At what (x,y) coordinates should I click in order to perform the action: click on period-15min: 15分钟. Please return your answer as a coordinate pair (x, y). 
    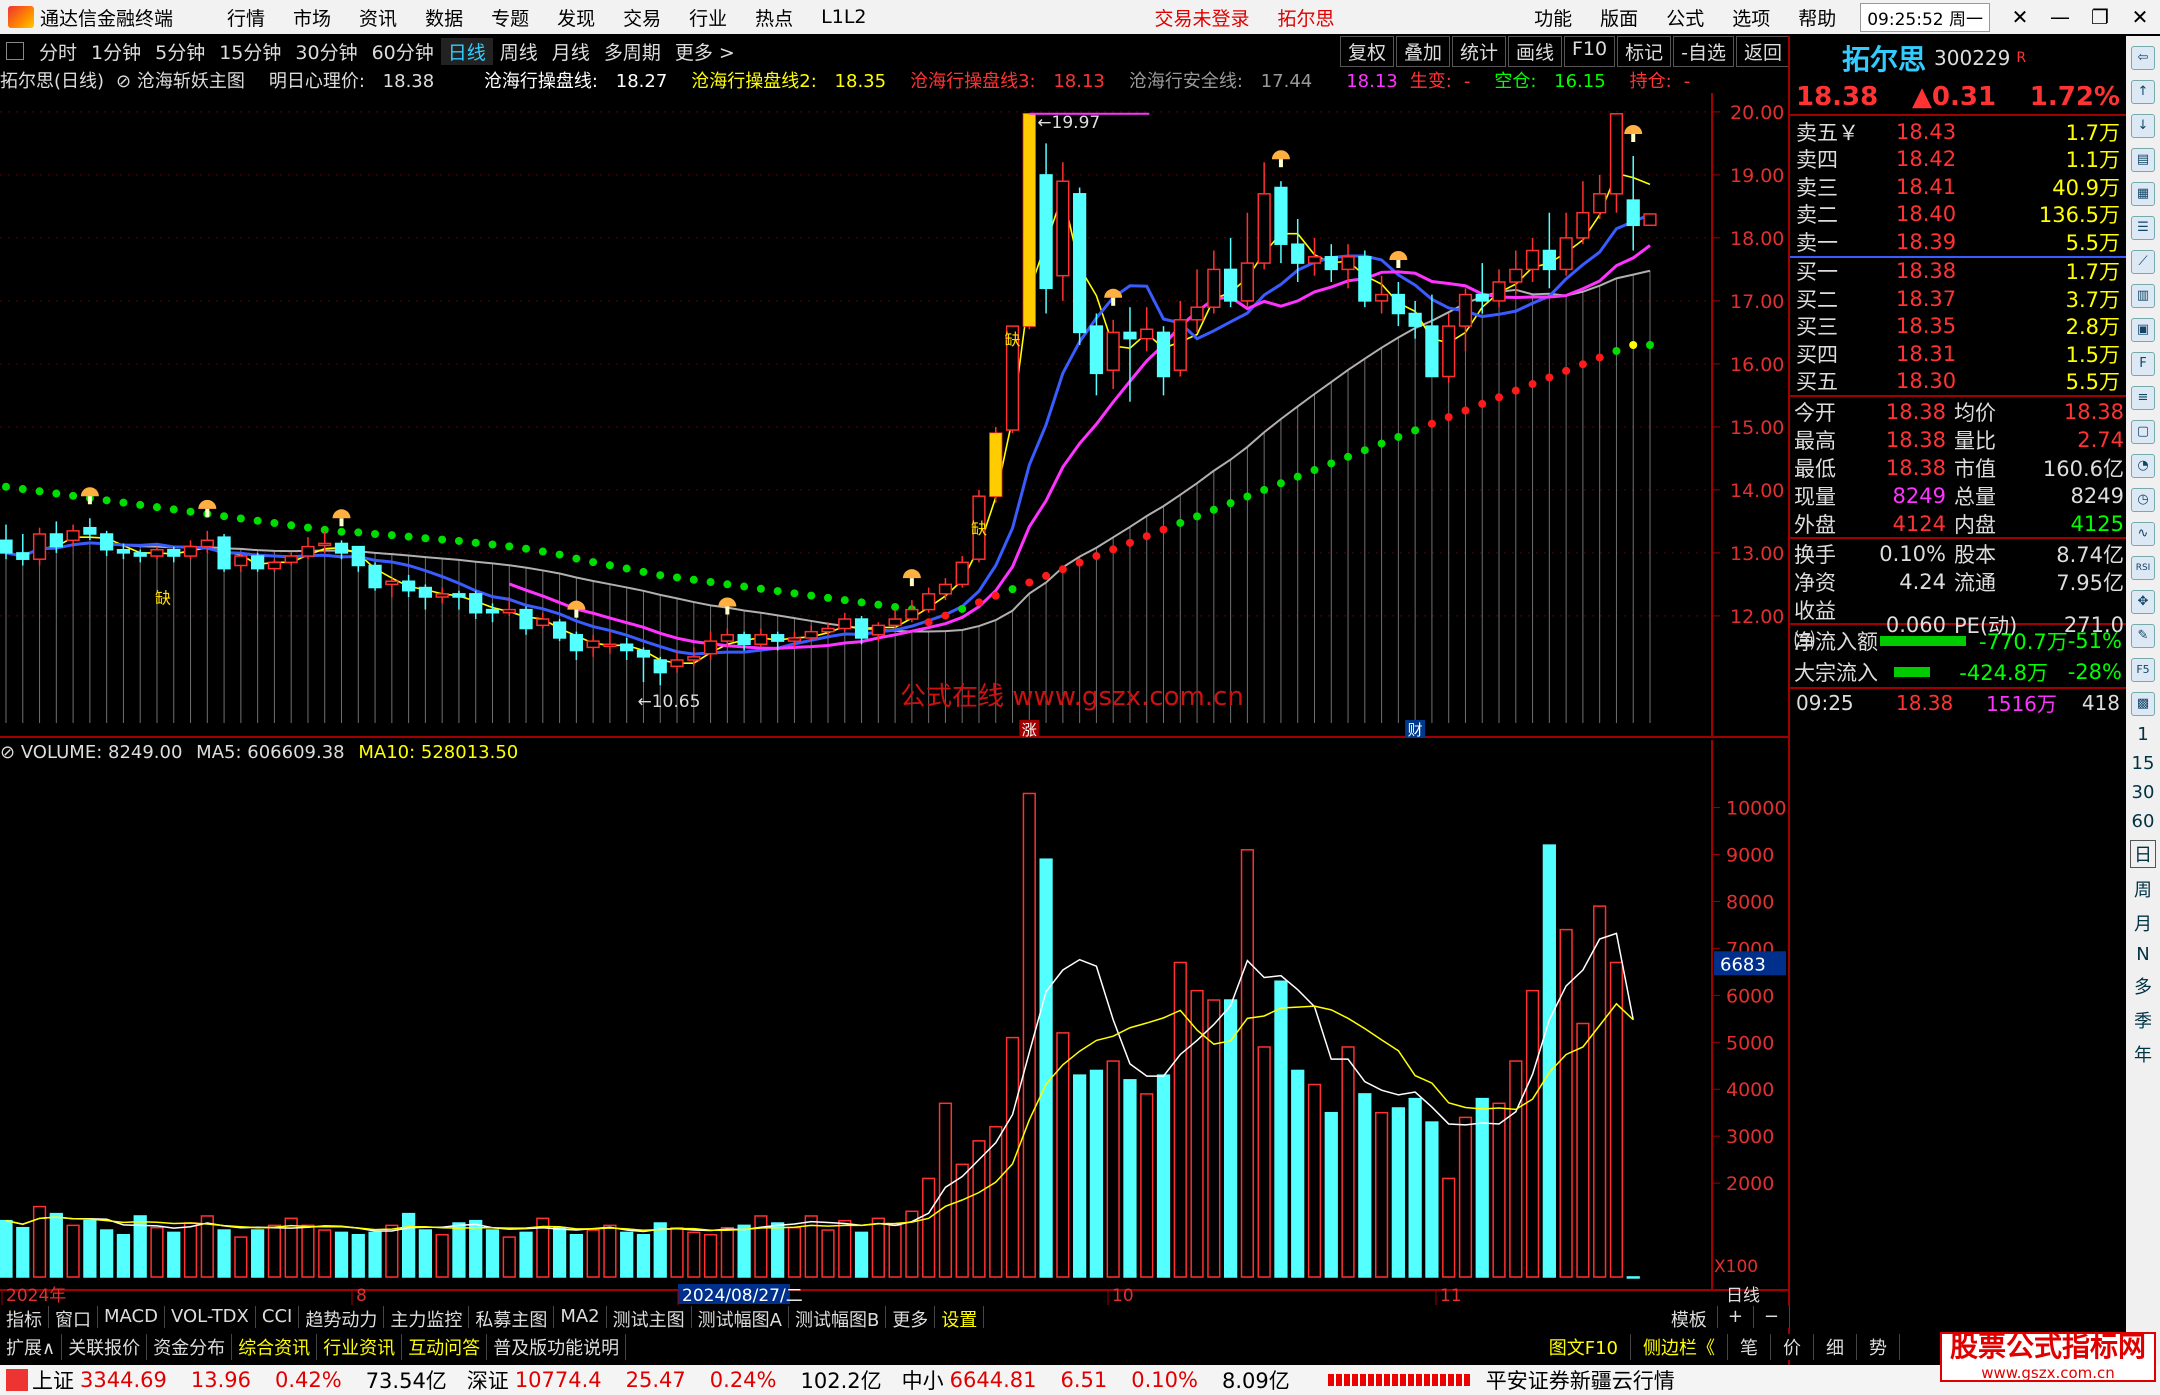
    Looking at the image, I should click on (250, 51).